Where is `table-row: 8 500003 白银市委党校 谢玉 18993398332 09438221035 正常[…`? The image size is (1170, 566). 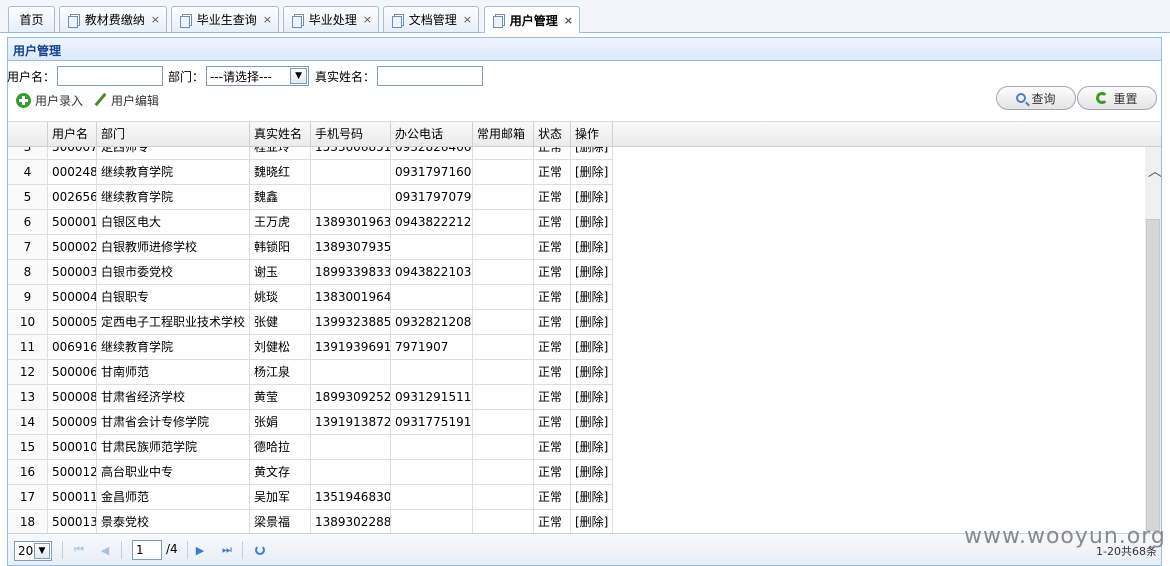 table-row: 8 500003 白银市委党校 谢玉 18993398332 09438221035 正常[… is located at coordinates (310, 272).